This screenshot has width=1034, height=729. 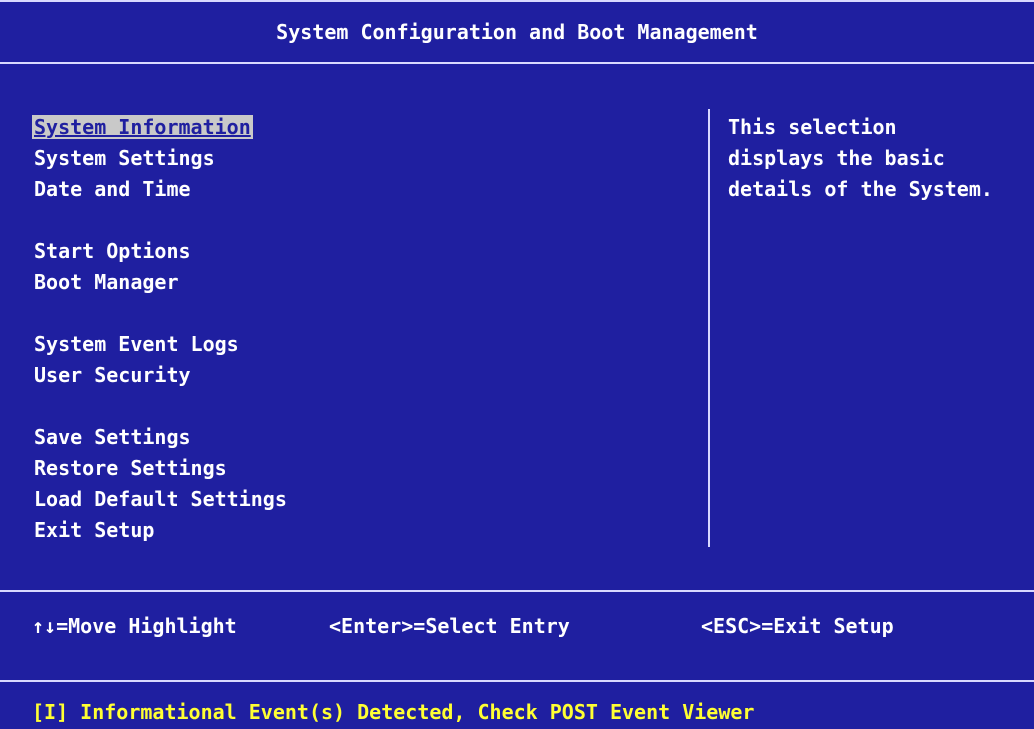 What do you see at coordinates (130, 468) in the screenshot?
I see `menu-item-label: Restore Settings` at bounding box center [130, 468].